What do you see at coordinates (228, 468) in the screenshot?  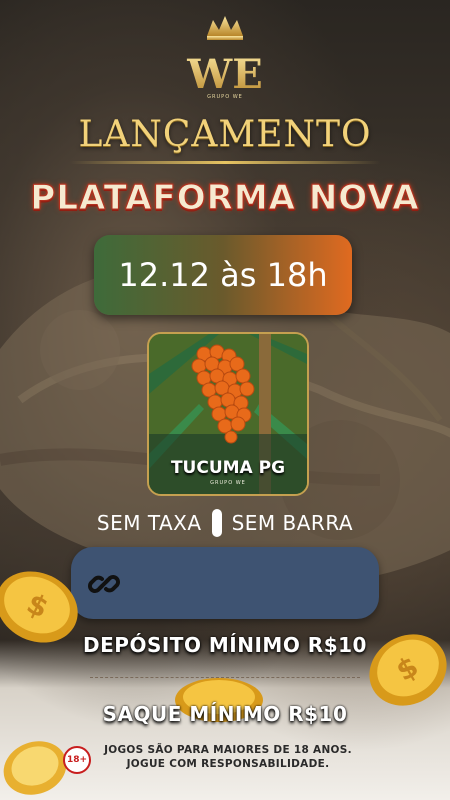 I see `game-name: TUCUMA PG` at bounding box center [228, 468].